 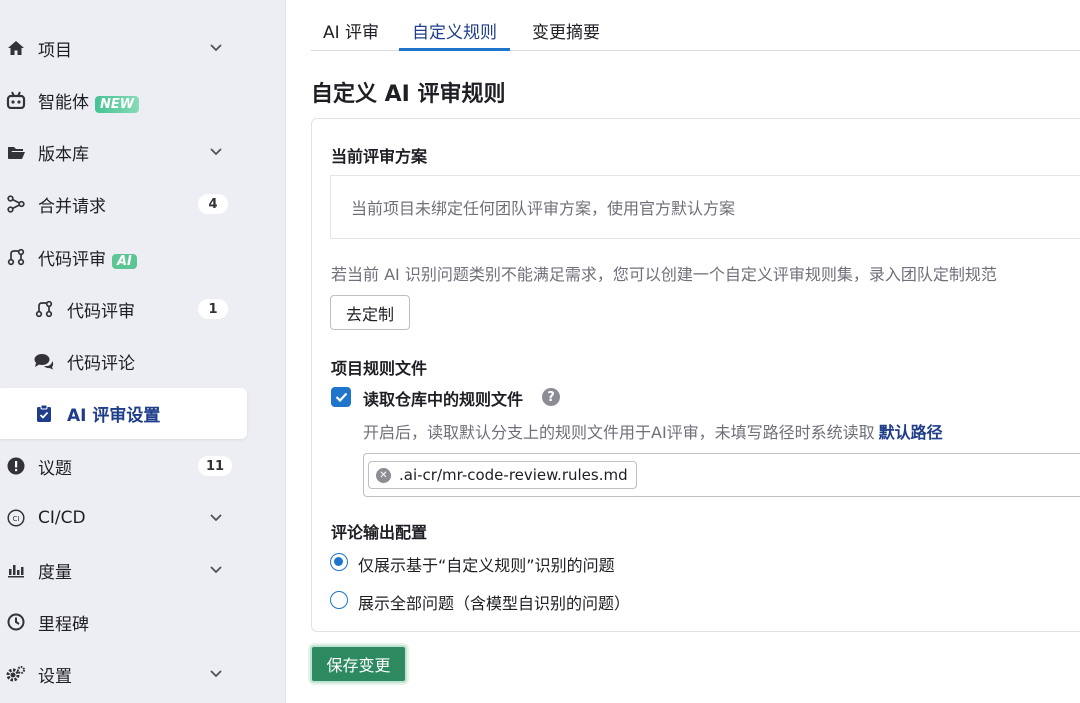 I want to click on rule-files-description: 开启后，读取默认分支上的规则文件用于AI评审，未填写路径时系统读取 默认路径, so click(x=653, y=431).